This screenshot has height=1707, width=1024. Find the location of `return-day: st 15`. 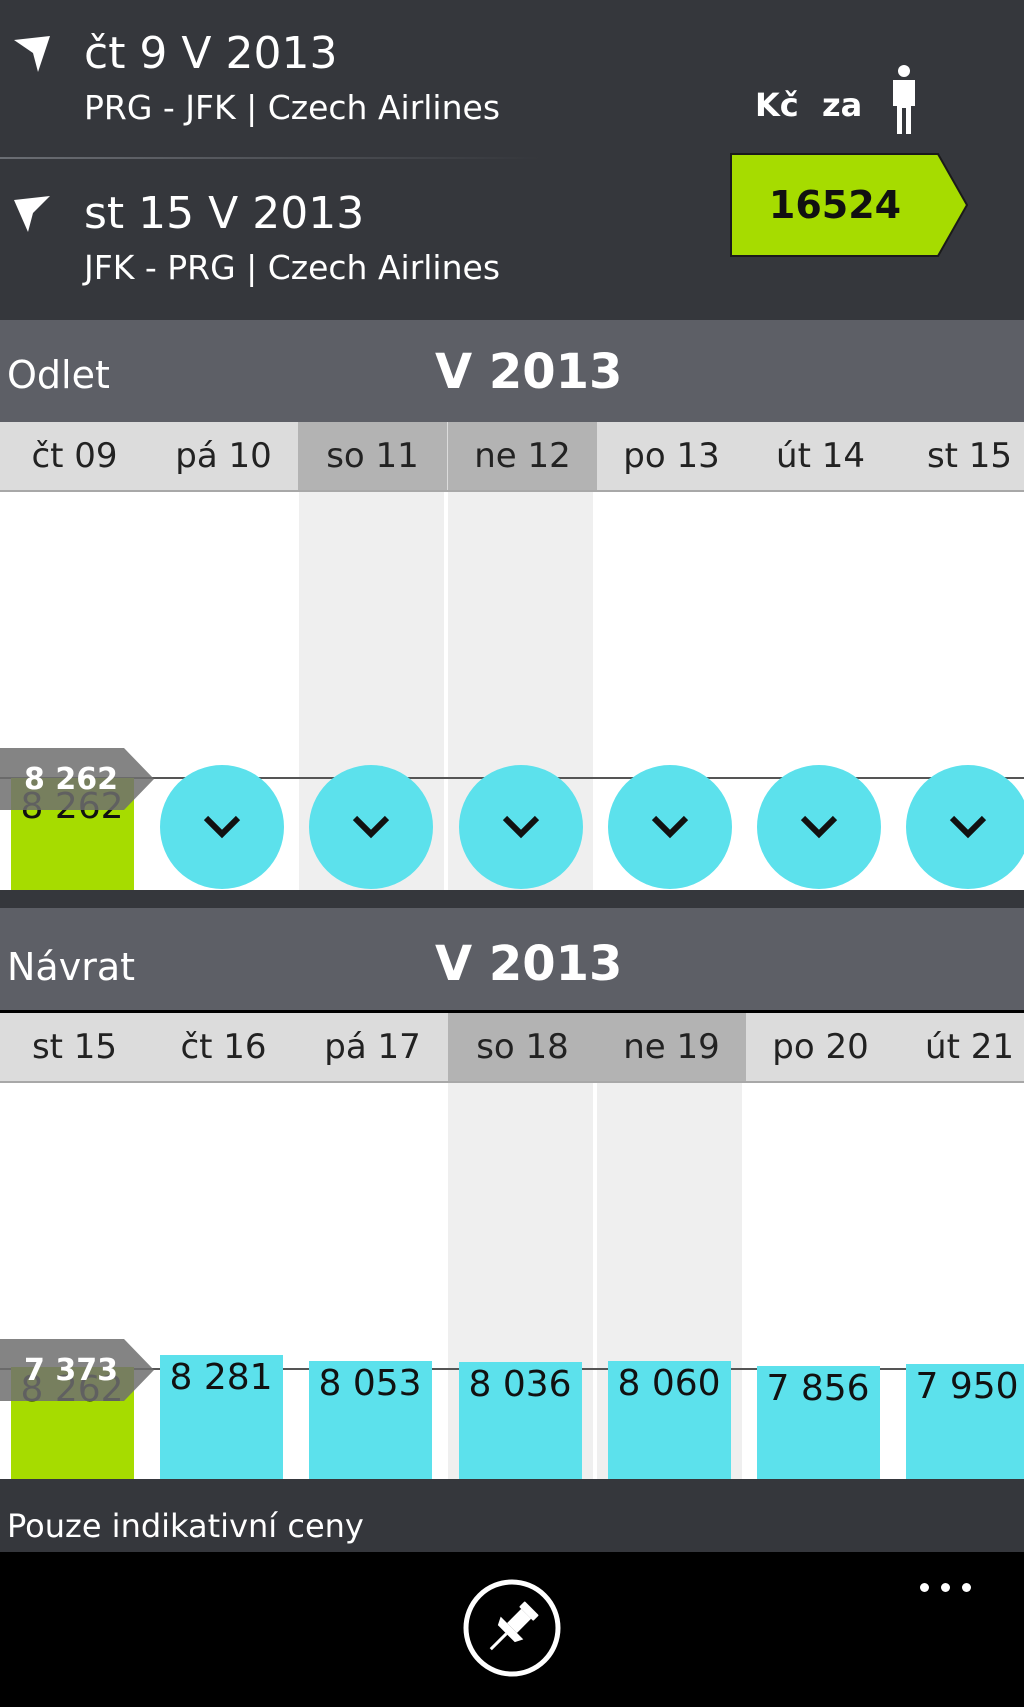

return-day: st 15 is located at coordinates (74, 1047).